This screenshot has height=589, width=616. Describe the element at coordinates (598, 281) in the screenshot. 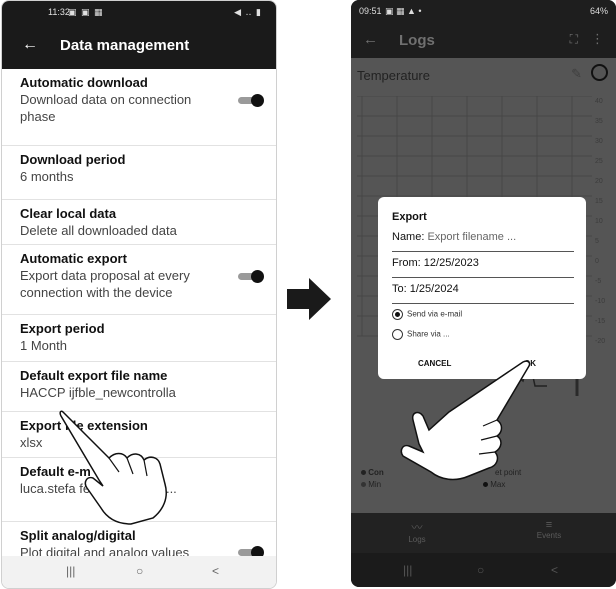

I see `y-tick: -5` at that location.